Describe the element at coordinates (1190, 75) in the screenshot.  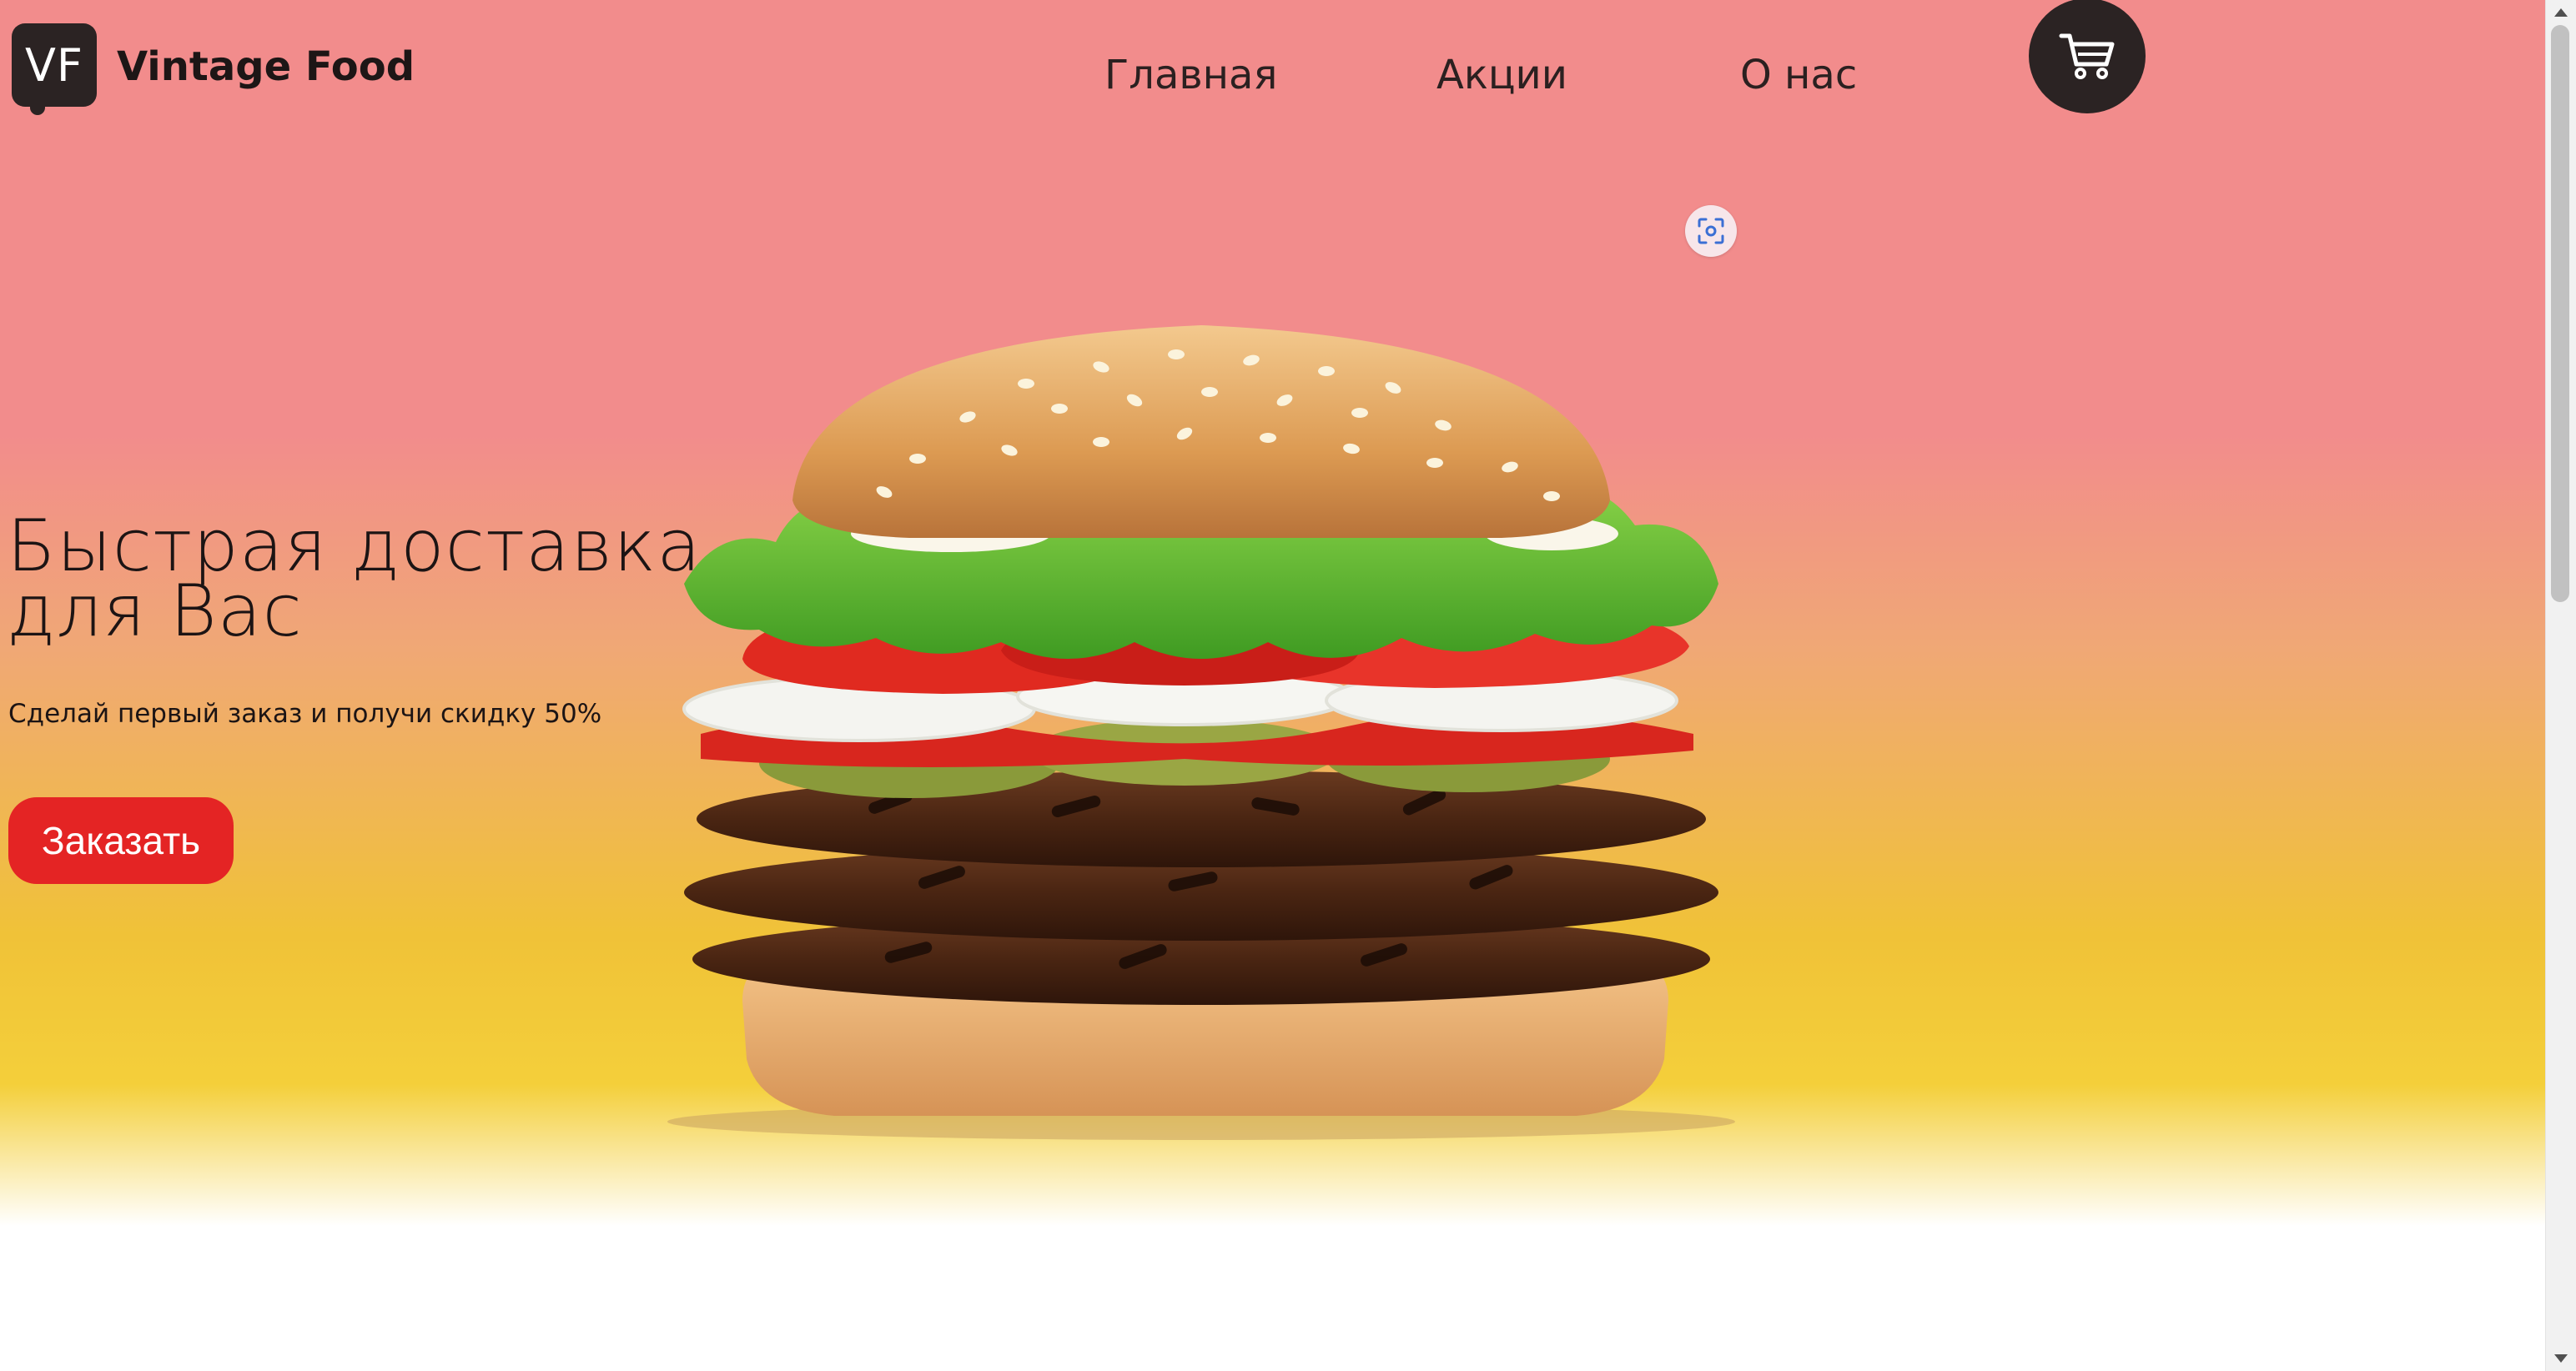
I see `nav-link-home: Главная` at that location.